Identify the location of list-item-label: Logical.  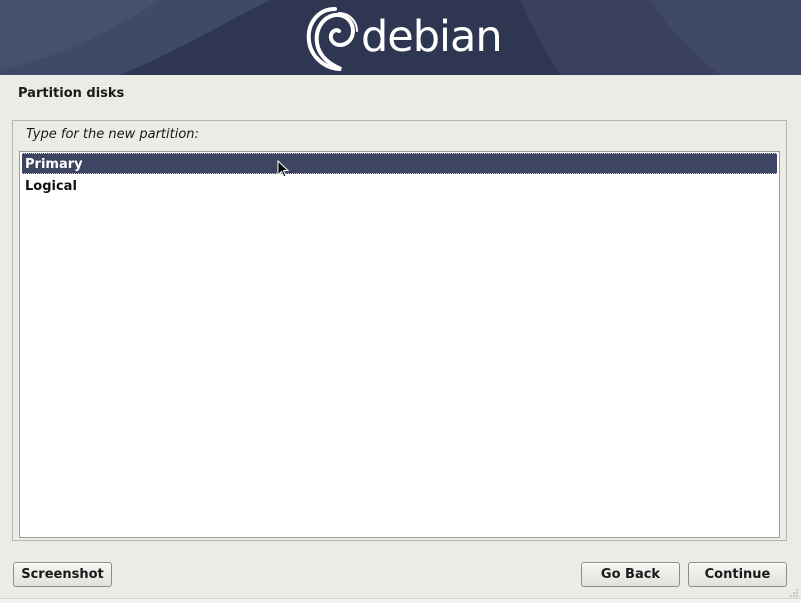
(51, 186).